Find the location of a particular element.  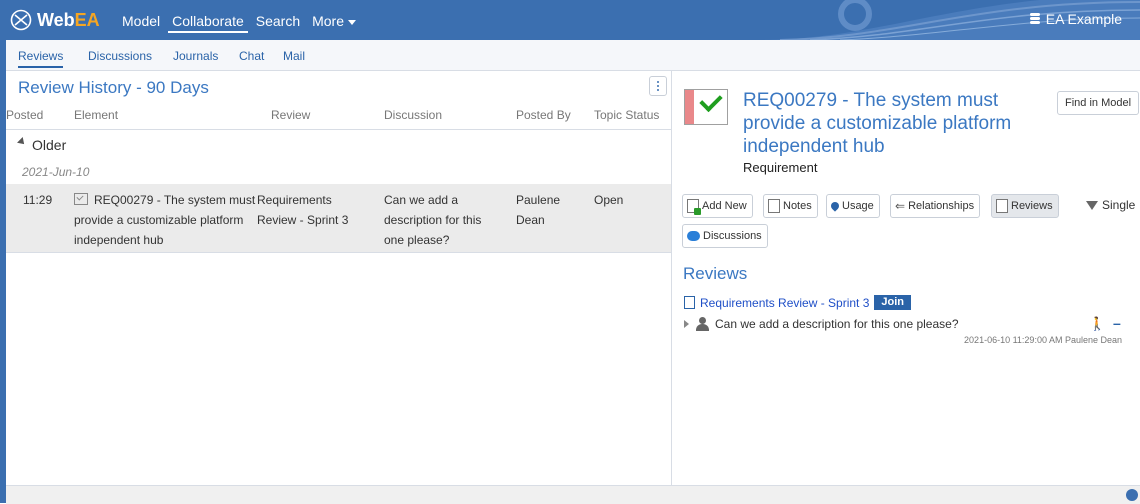

review-doc-icon is located at coordinates (689, 302).